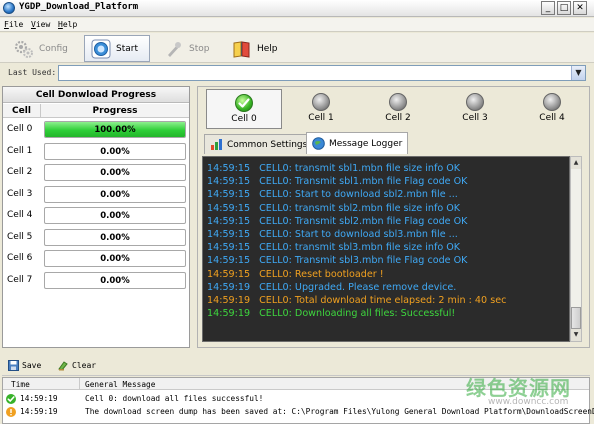 The width and height of the screenshot is (594, 424). What do you see at coordinates (357, 143) in the screenshot?
I see `tab-message-logger: Message Logger` at bounding box center [357, 143].